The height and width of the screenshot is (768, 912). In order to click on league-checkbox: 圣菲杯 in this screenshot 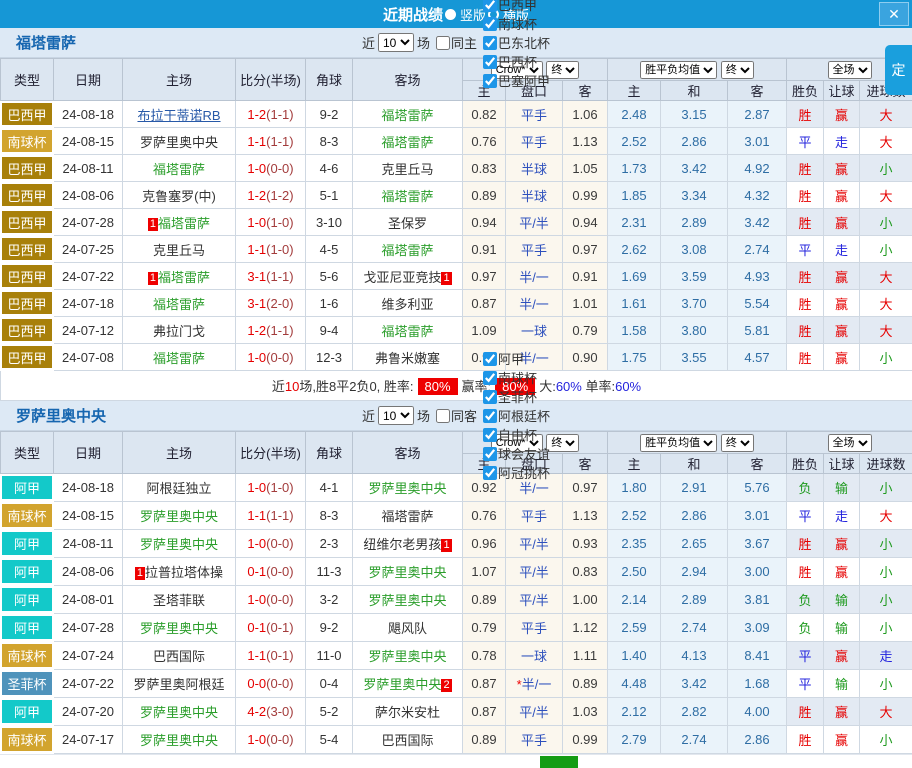, I will do `click(515, 396)`.